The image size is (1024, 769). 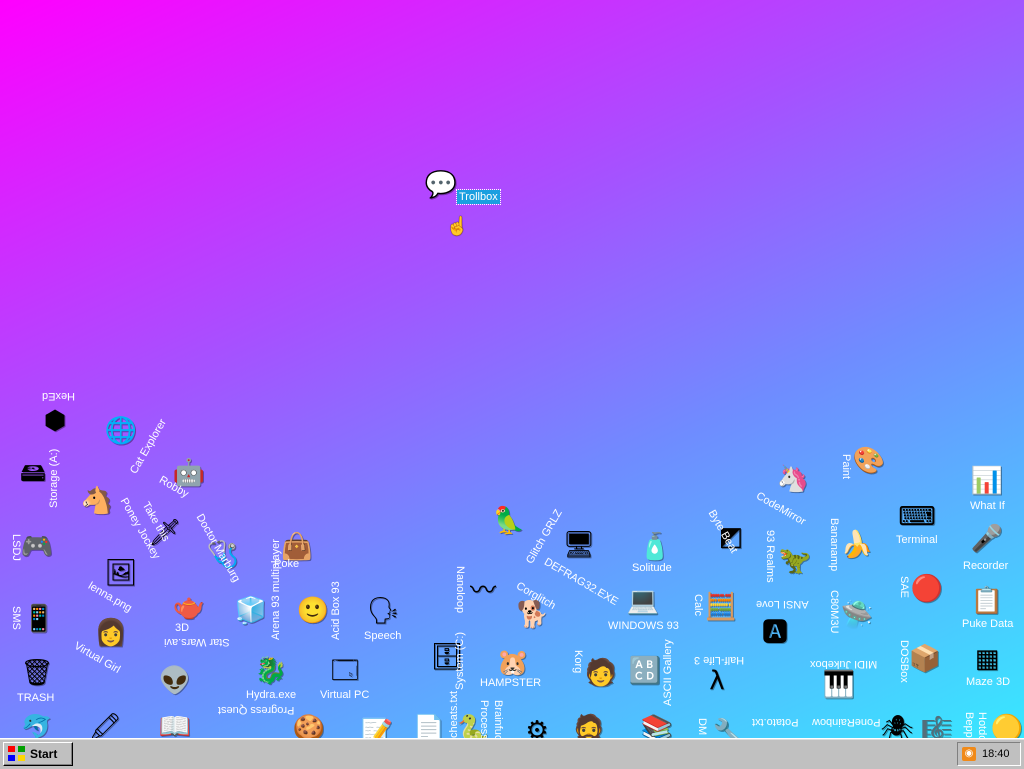 I want to click on hand-cursor-icon: ☝, so click(x=457, y=226).